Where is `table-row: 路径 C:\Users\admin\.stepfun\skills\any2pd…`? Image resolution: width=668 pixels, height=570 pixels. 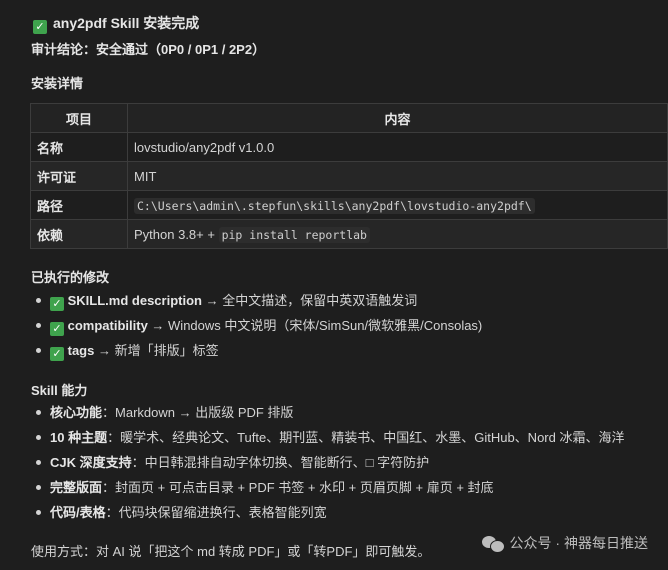 table-row: 路径 C:\Users\admin\.stepfun\skills\any2pd… is located at coordinates (349, 205).